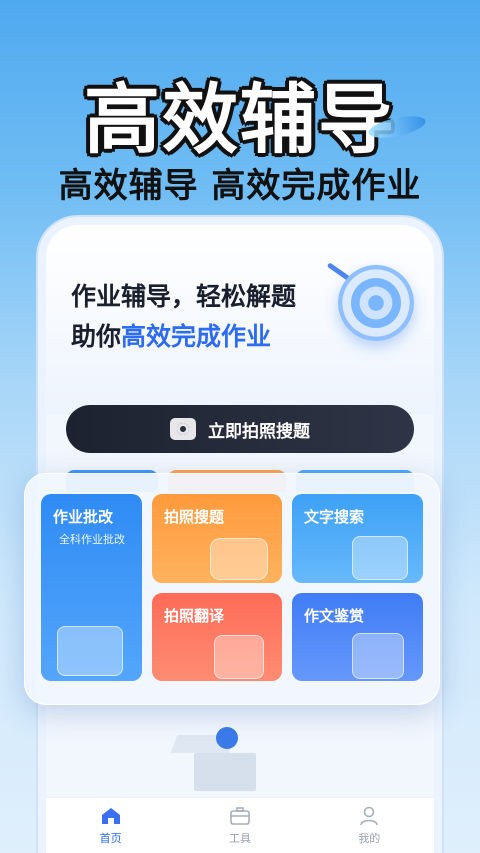  I want to click on feature-label: 文字搜索, so click(334, 517).